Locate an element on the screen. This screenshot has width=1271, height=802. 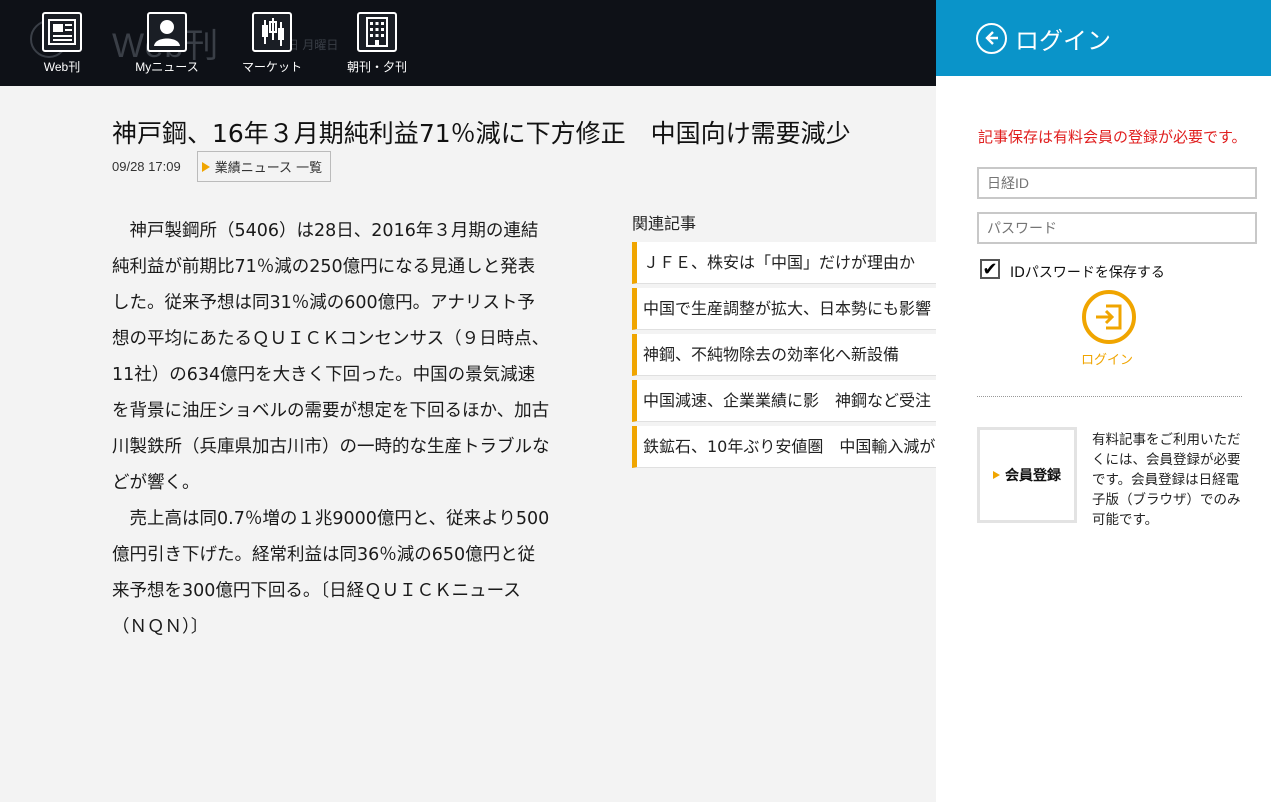
save-credentials-checkbox: ✔ is located at coordinates (990, 269).